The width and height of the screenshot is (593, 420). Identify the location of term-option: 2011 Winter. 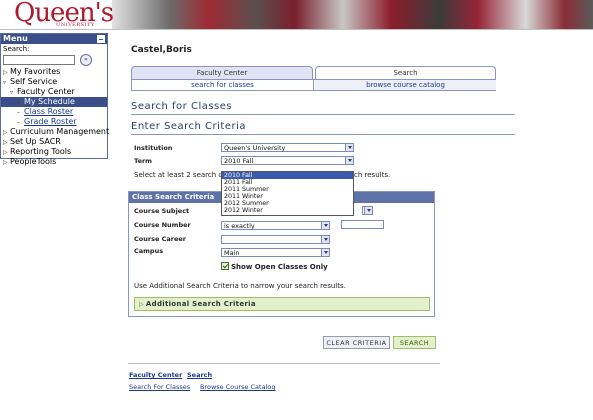
(287, 196).